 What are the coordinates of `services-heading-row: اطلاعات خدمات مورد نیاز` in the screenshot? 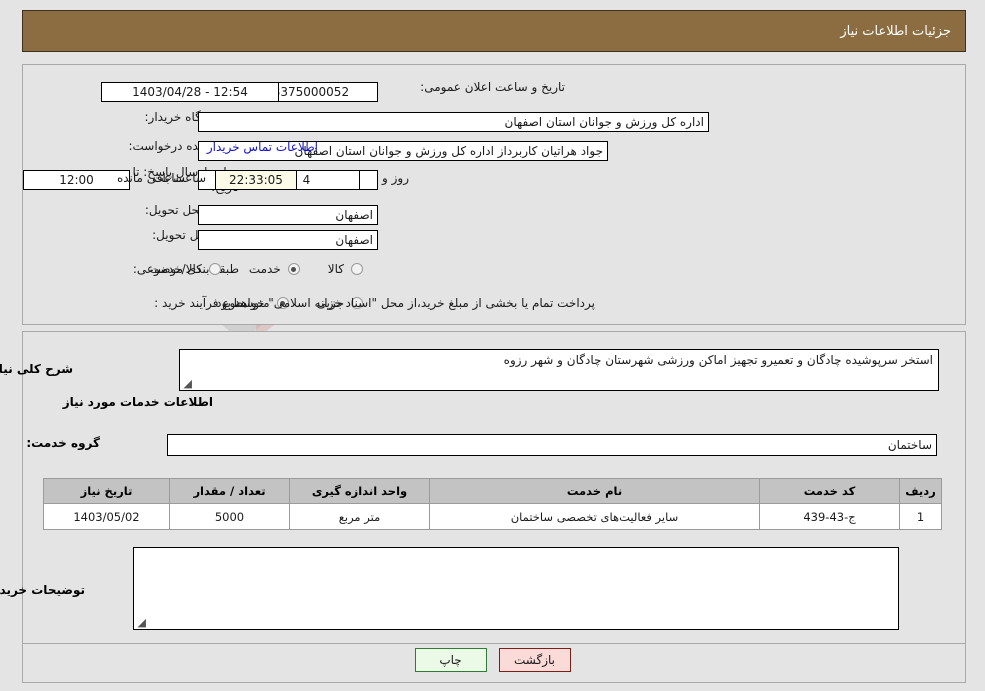 It's located at (138, 402).